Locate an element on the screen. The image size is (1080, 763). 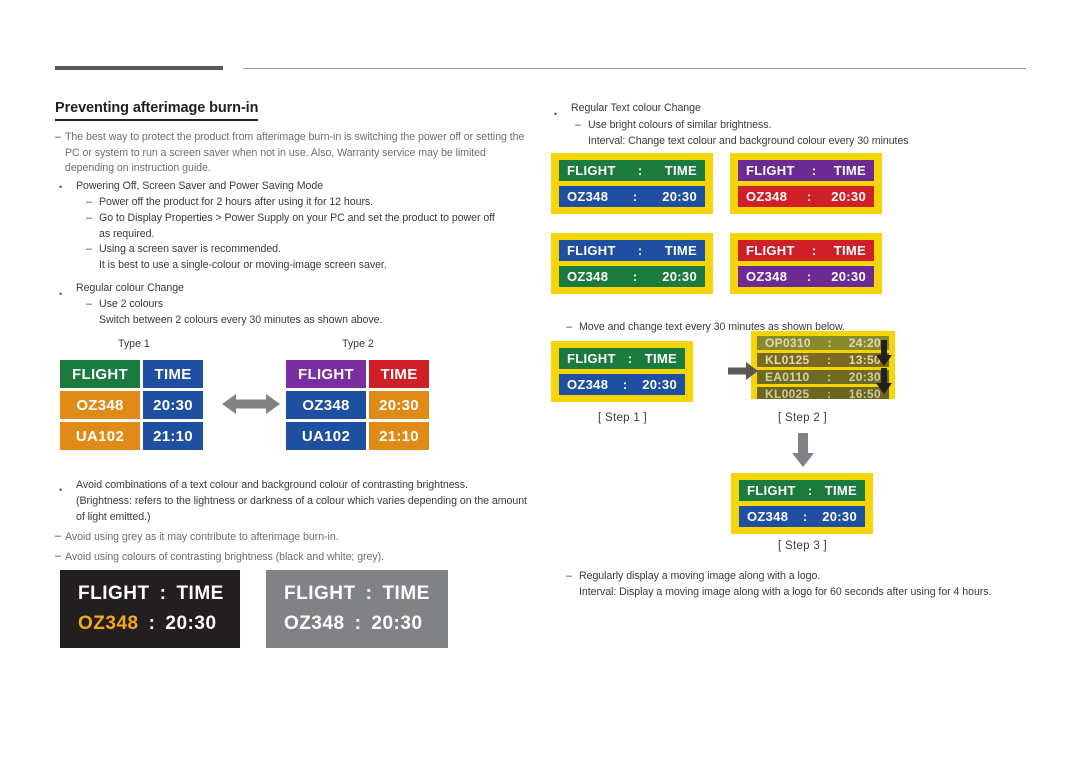
intro-dash: – is located at coordinates (58, 137).